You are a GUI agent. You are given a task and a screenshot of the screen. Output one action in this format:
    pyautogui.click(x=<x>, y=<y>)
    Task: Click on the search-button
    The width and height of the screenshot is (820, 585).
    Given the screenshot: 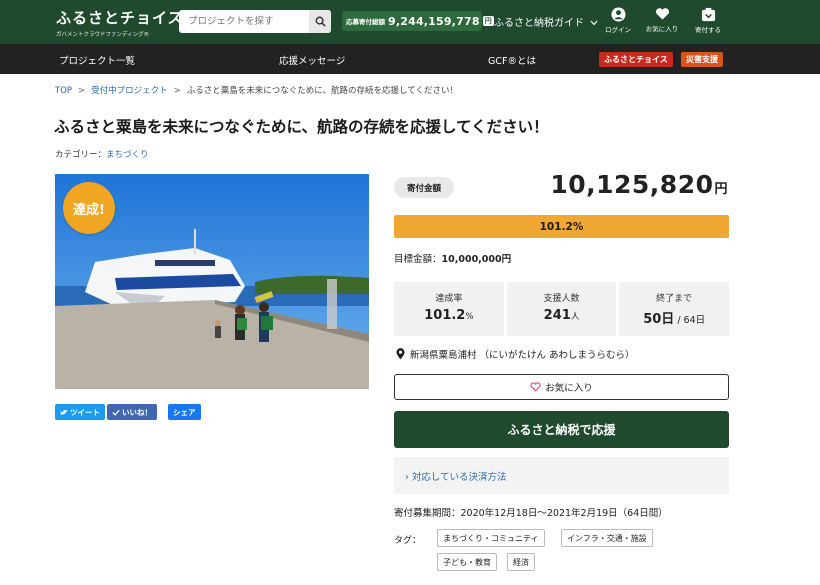 What is the action you would take?
    pyautogui.click(x=320, y=21)
    